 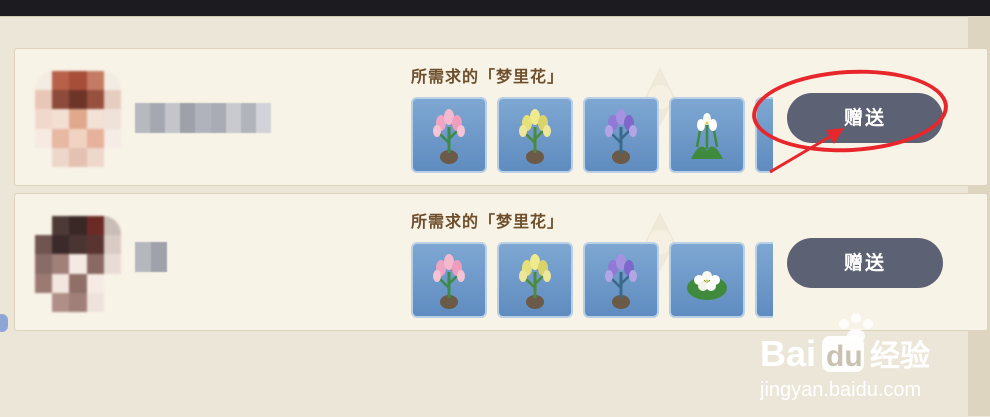 I want to click on watermark-brand-box: du, so click(x=844, y=356).